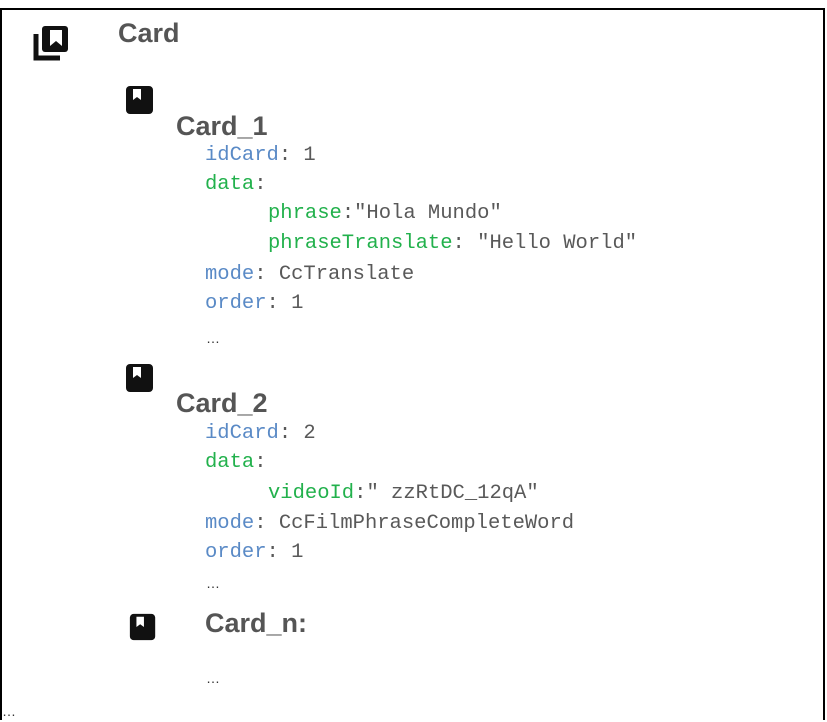 This screenshot has height=722, width=827. I want to click on field-value: CcFilmPhraseCompleteWord, so click(420, 523).